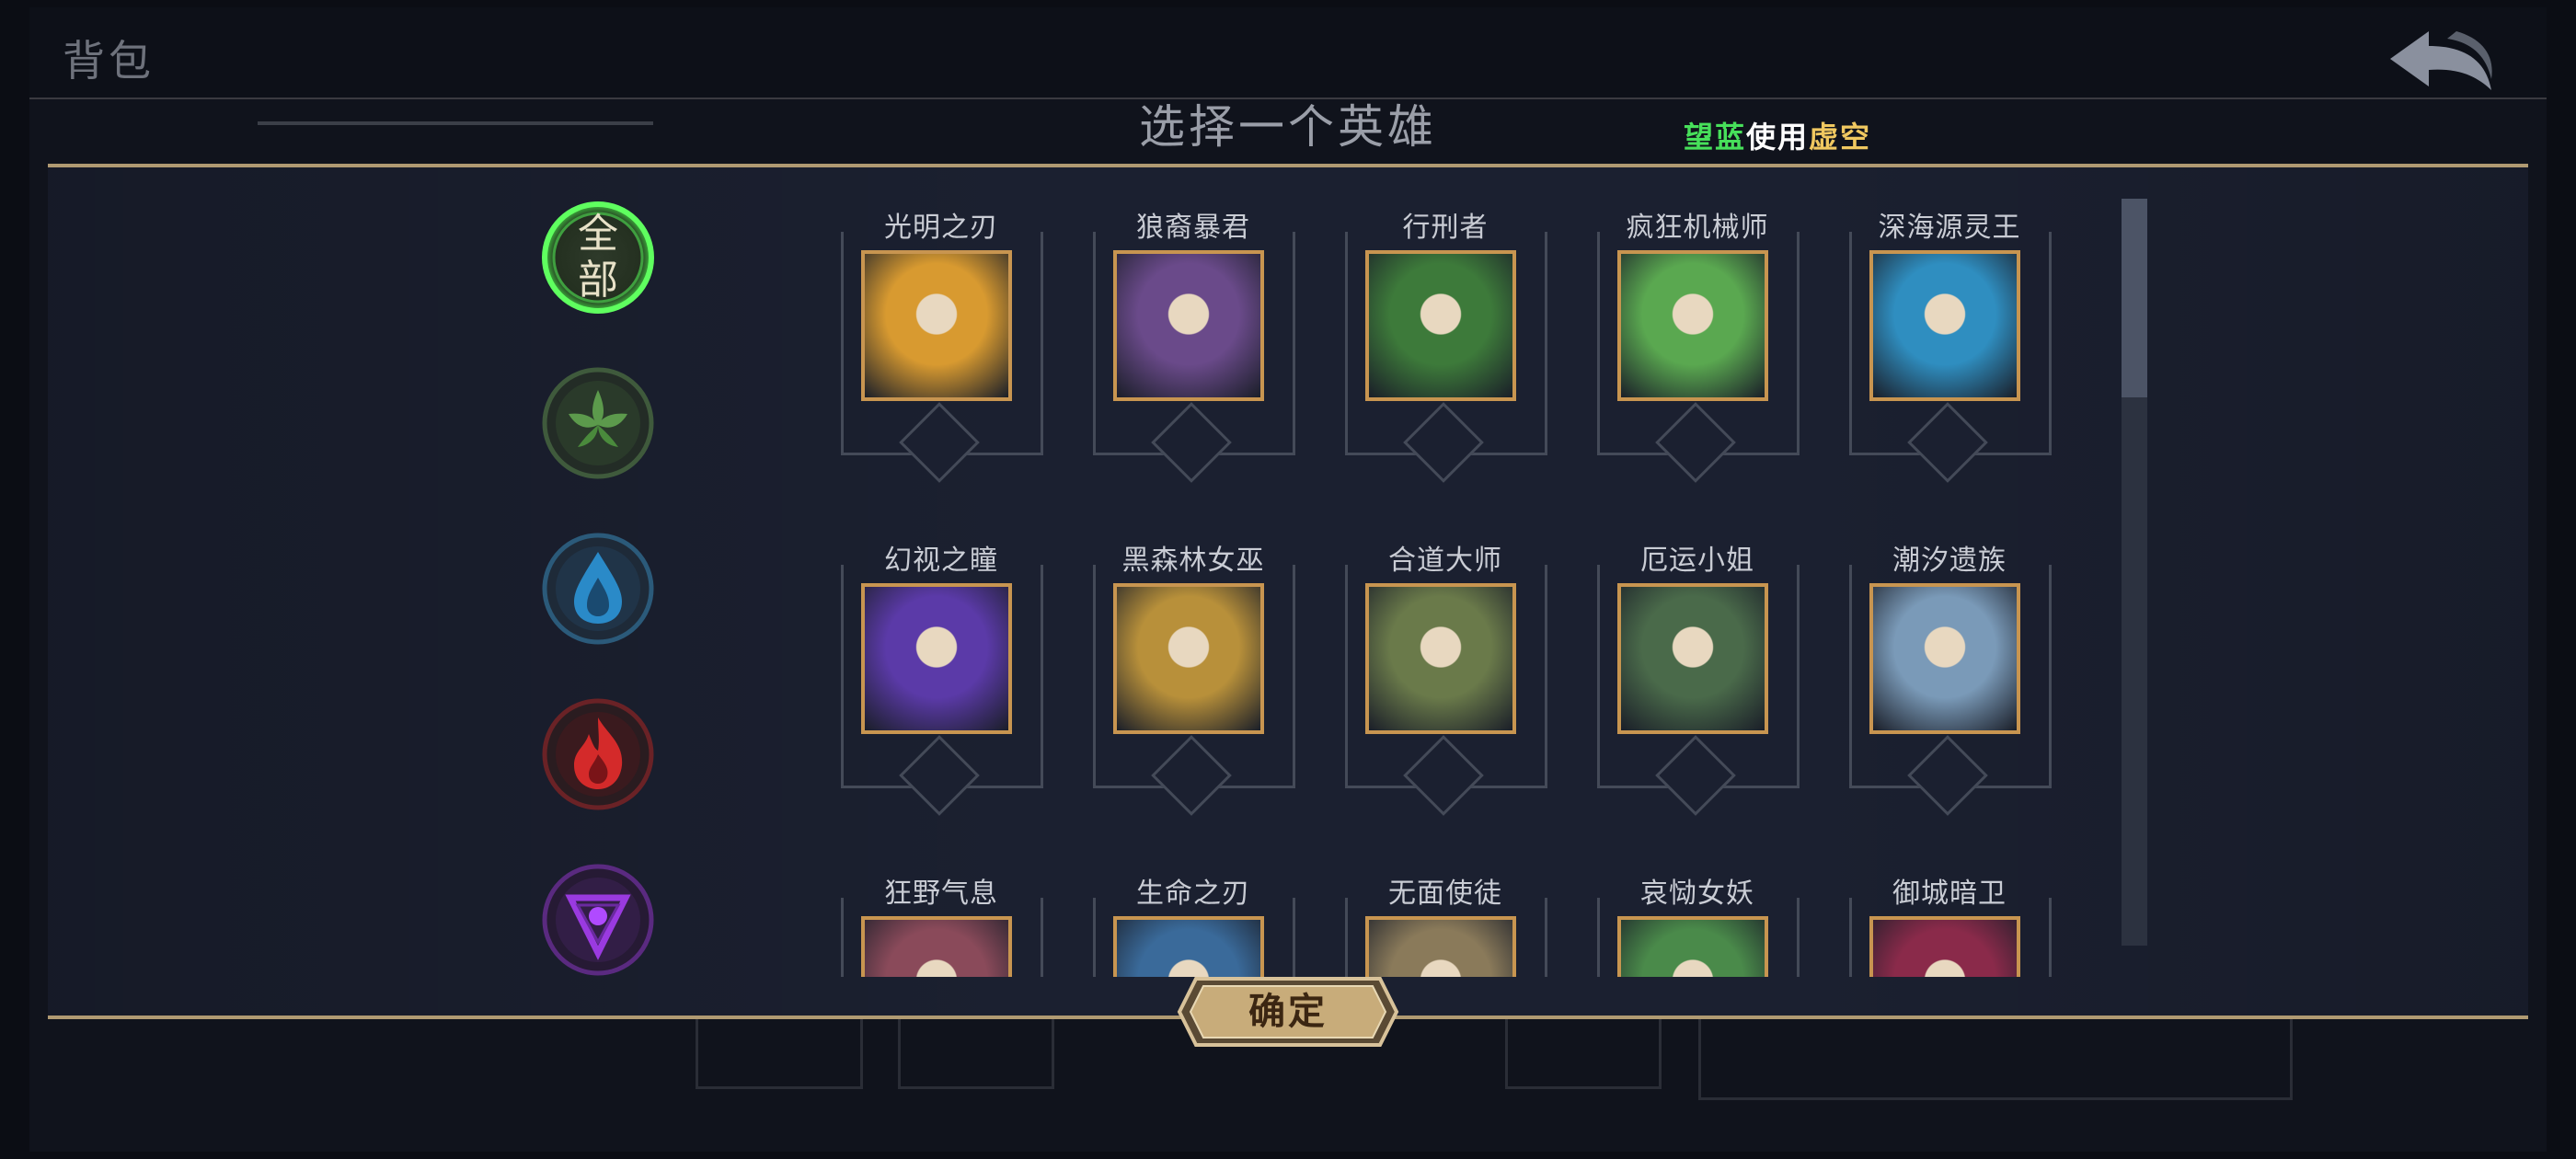 This screenshot has height=1159, width=2576. Describe the element at coordinates (941, 894) in the screenshot. I see `hero-name: 狂野气息` at that location.